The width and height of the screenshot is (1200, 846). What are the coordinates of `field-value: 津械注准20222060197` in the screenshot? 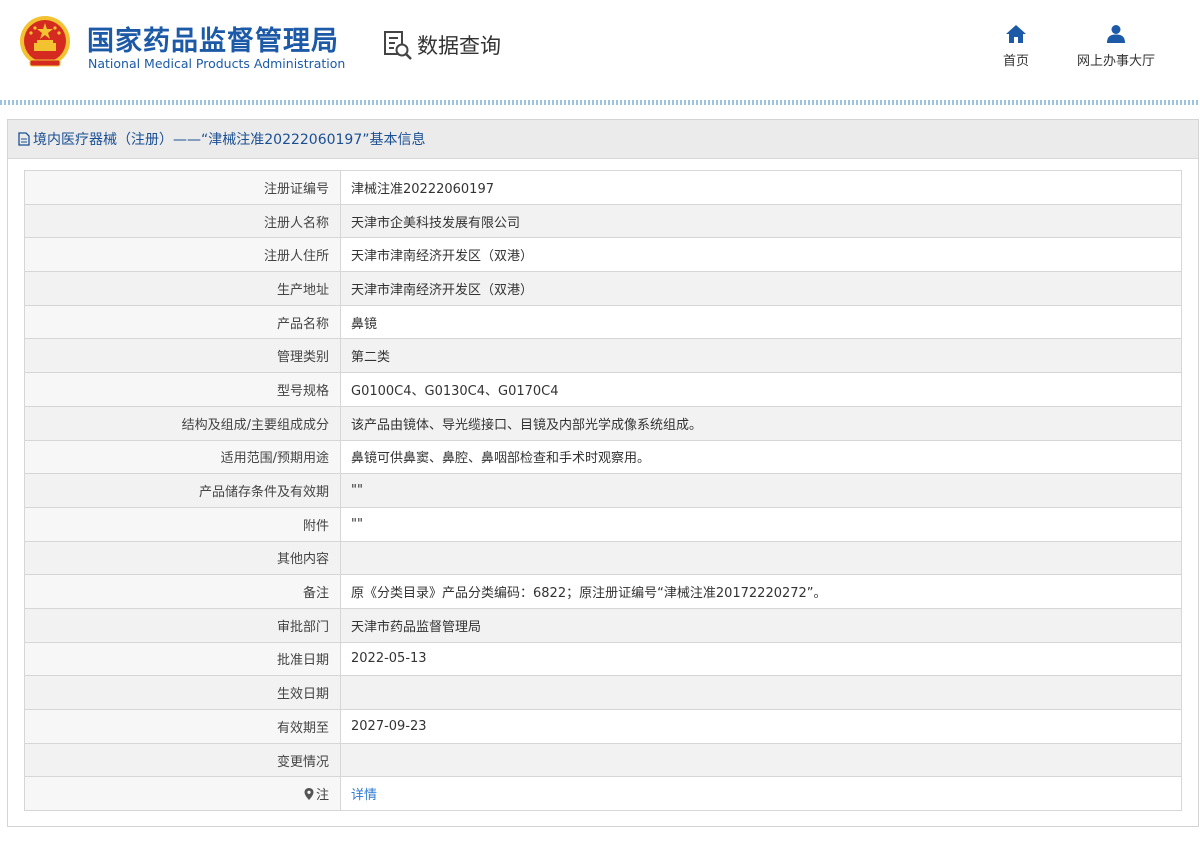 It's located at (761, 187).